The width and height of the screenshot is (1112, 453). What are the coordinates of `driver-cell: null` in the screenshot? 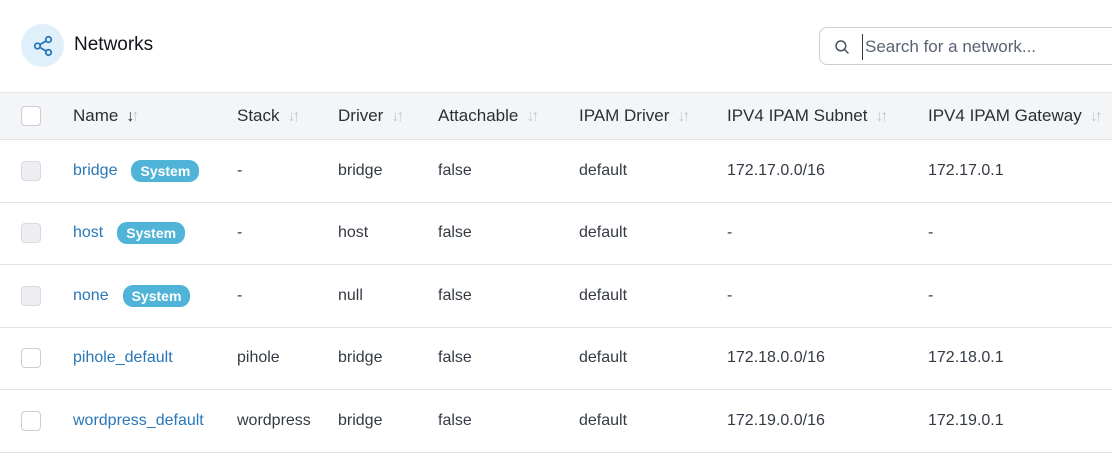 It's located at (350, 295).